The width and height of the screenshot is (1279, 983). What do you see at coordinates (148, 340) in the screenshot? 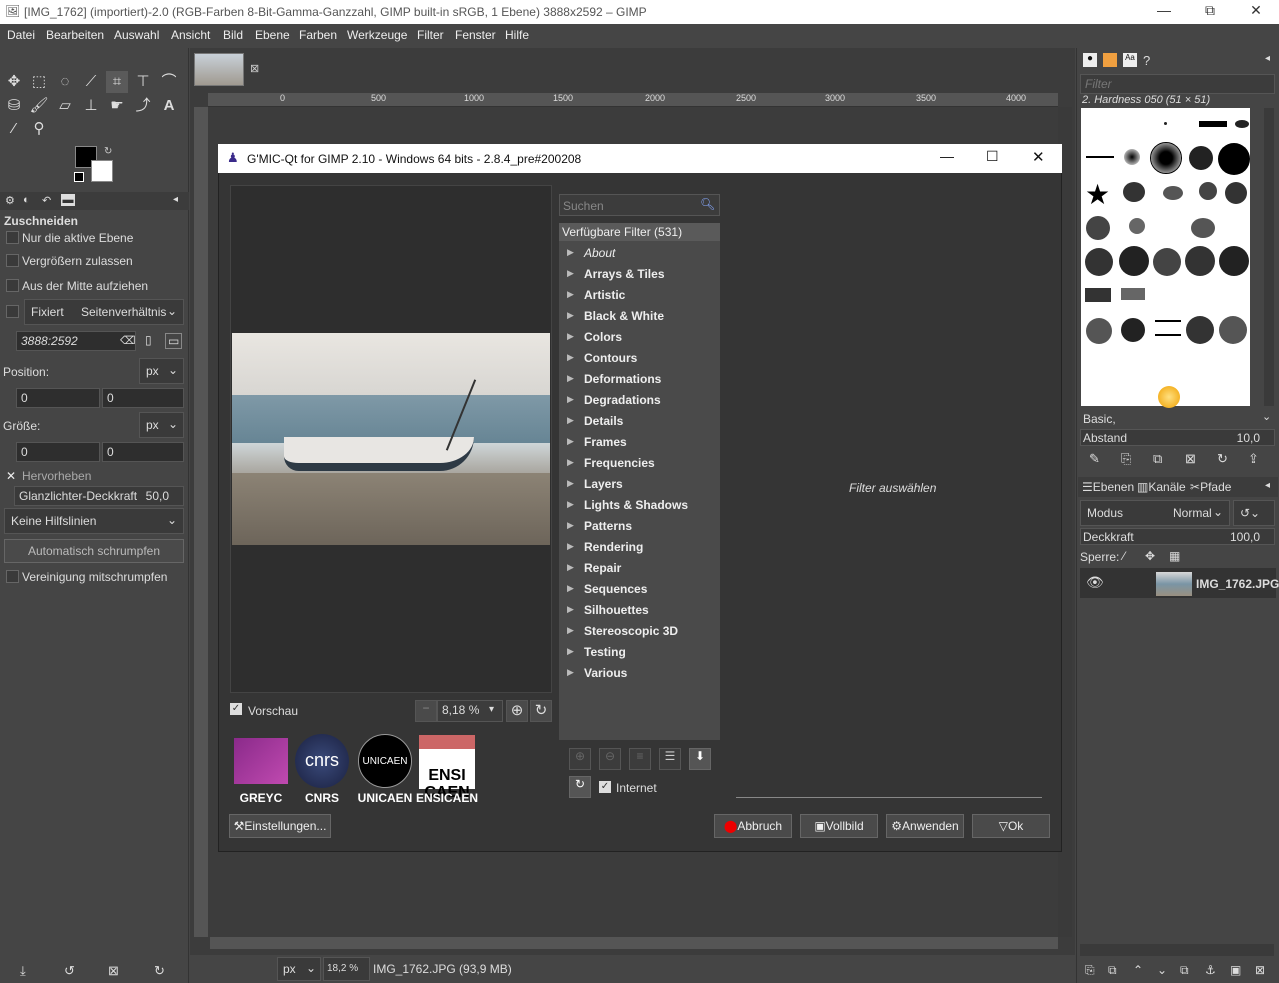
I see `portrait-icon: ▯` at bounding box center [148, 340].